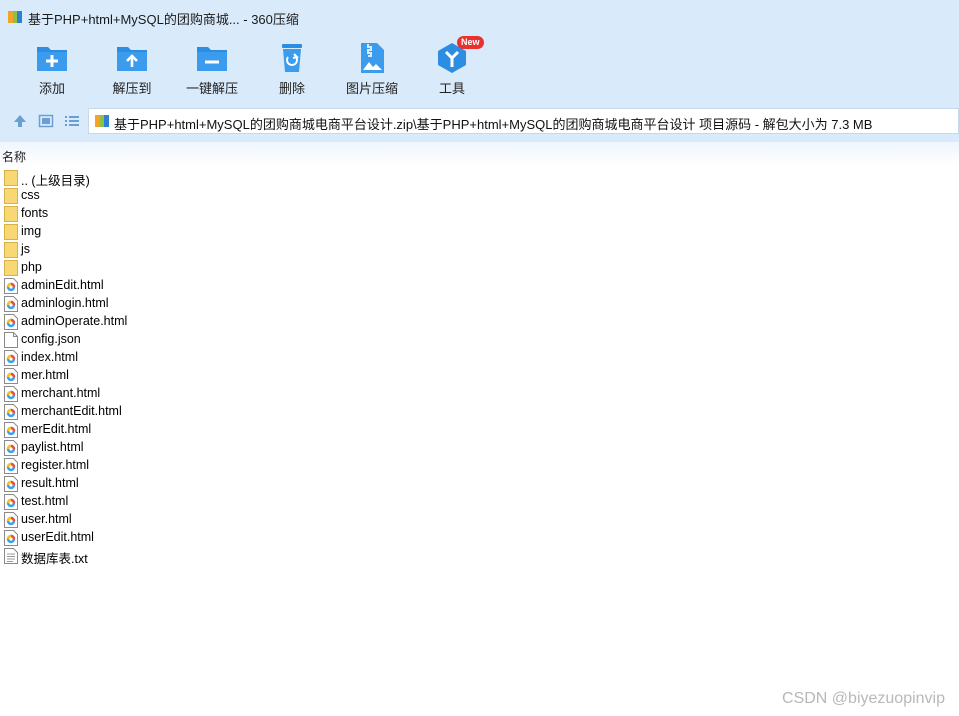 The height and width of the screenshot is (716, 959). Describe the element at coordinates (163, 19) in the screenshot. I see `window-title: 基于PHP+html+MySQL的团购商城... - 360压缩` at that location.